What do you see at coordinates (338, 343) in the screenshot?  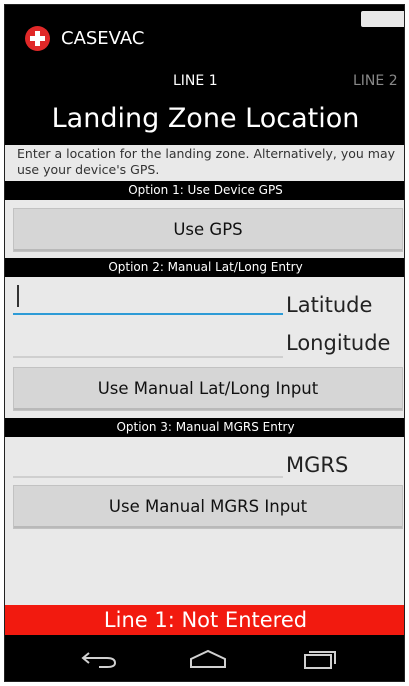 I see `longitude-label: Longitude` at bounding box center [338, 343].